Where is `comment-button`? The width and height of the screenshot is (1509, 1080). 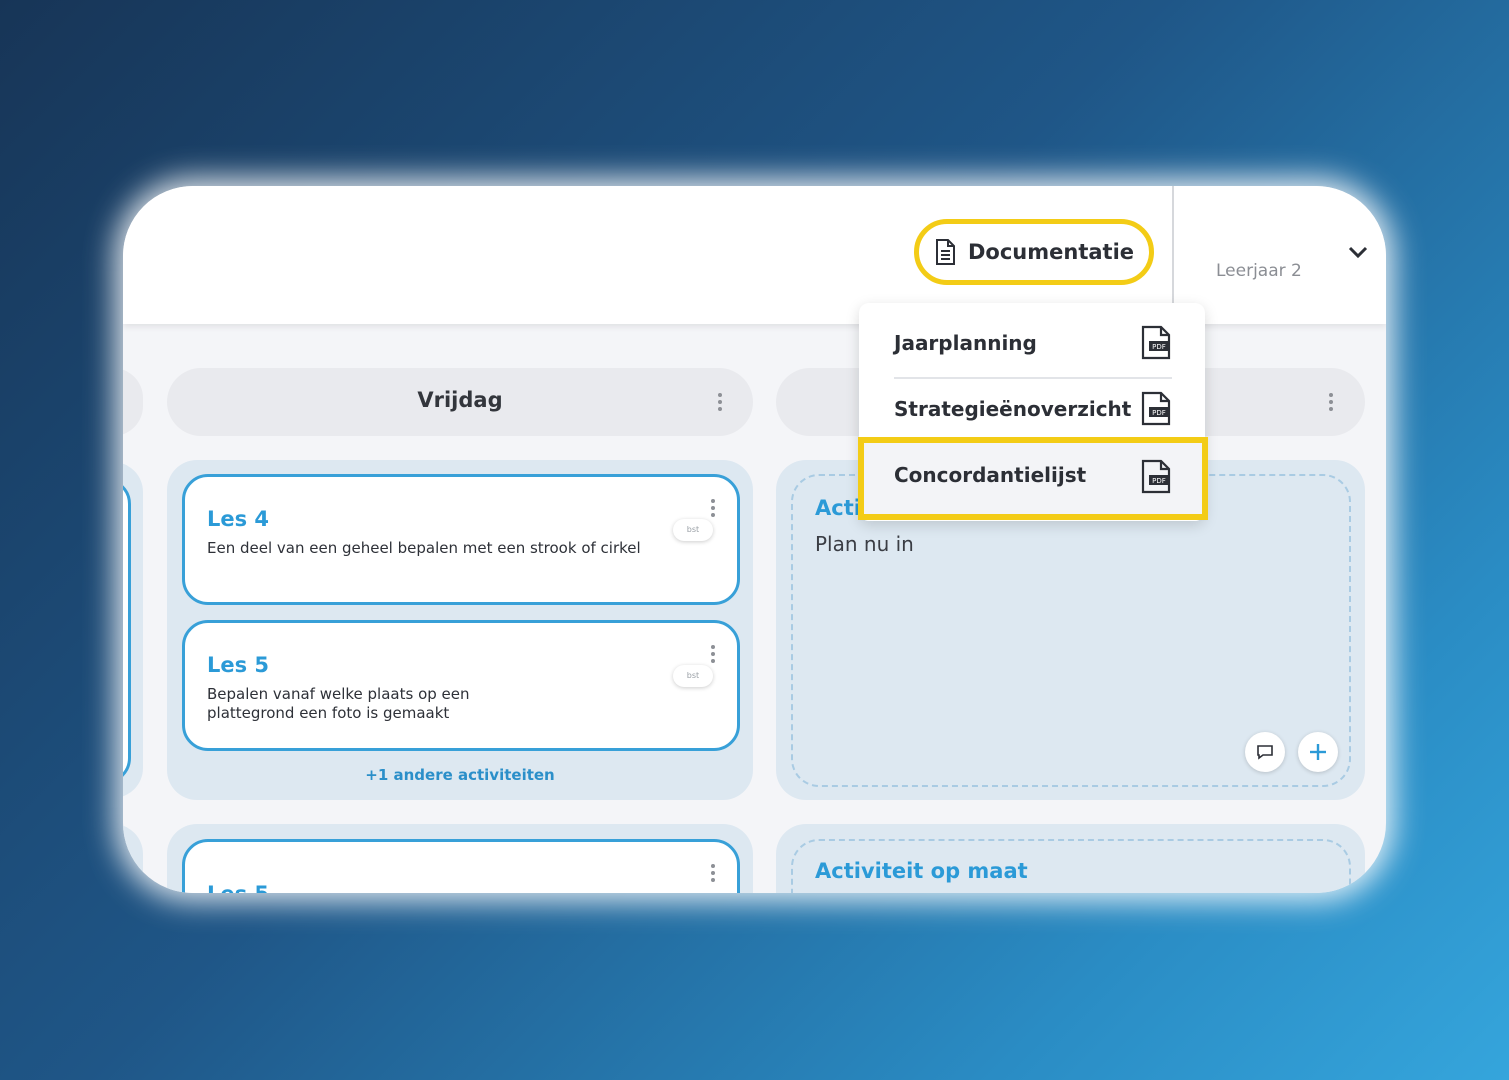
comment-button is located at coordinates (1265, 752).